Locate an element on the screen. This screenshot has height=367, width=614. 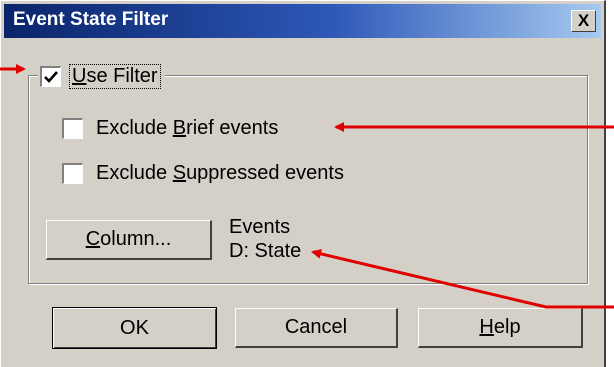
column-info-line1: Events is located at coordinates (260, 227).